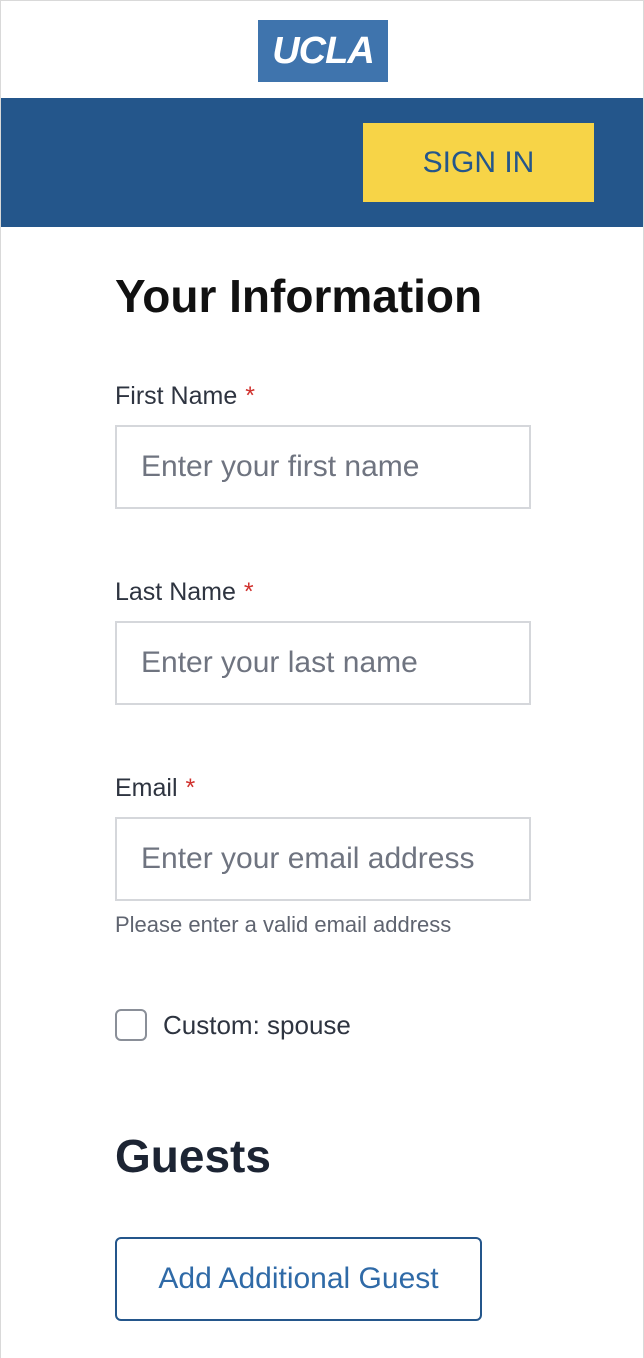 The width and height of the screenshot is (644, 1358). Describe the element at coordinates (322, 162) in the screenshot. I see `nav-bar: SIGN IN` at that location.